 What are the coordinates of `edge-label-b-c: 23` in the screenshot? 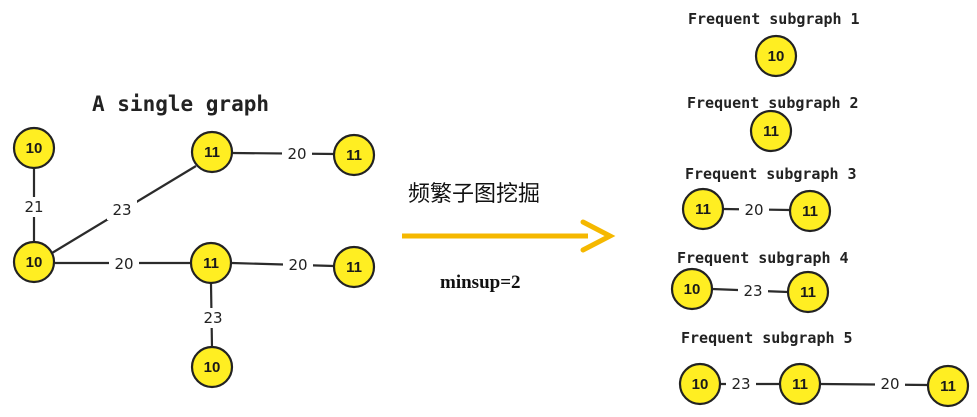 It's located at (121, 210).